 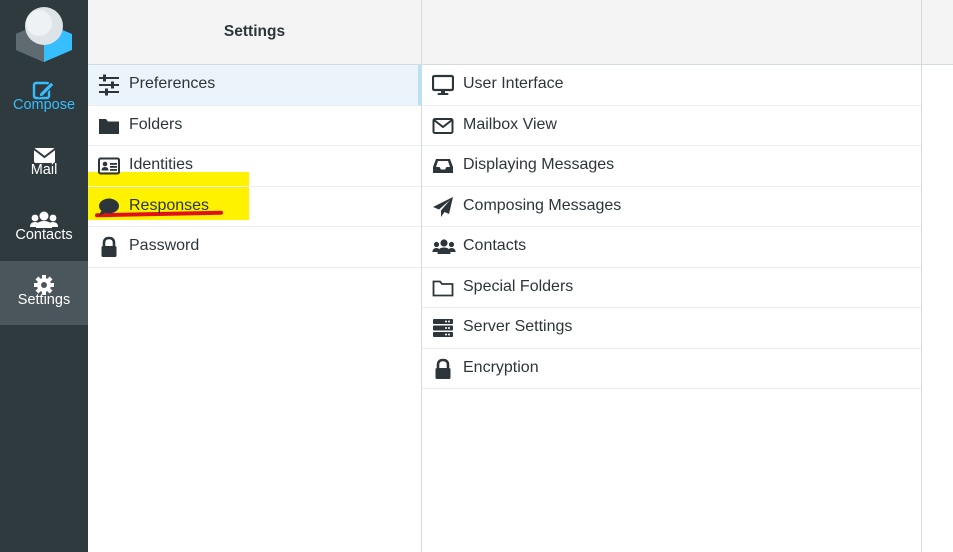 I want to click on panel-title: Settings, so click(x=254, y=32).